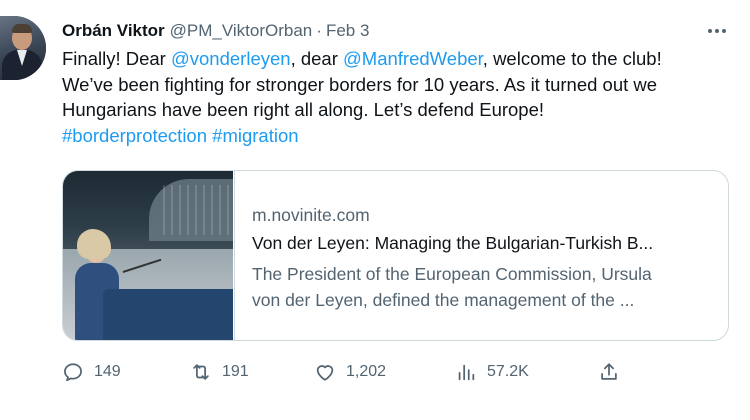 The image size is (750, 420). I want to click on tweet-date: Feb 3, so click(347, 31).